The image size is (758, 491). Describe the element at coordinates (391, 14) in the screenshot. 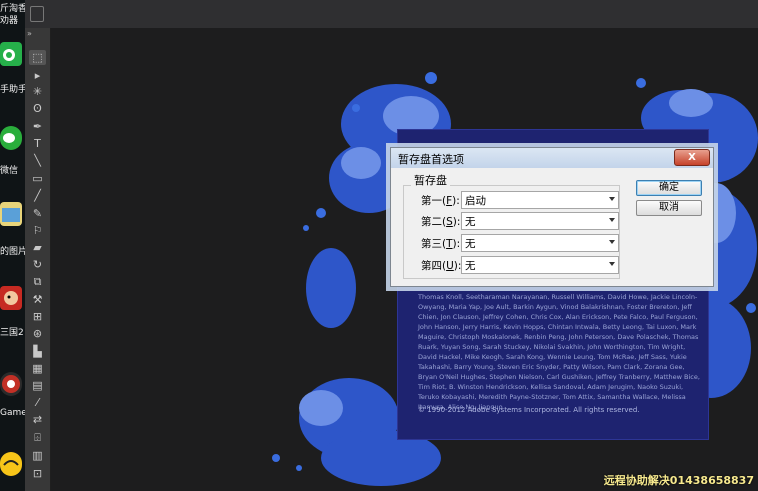

I see `options-bar` at that location.